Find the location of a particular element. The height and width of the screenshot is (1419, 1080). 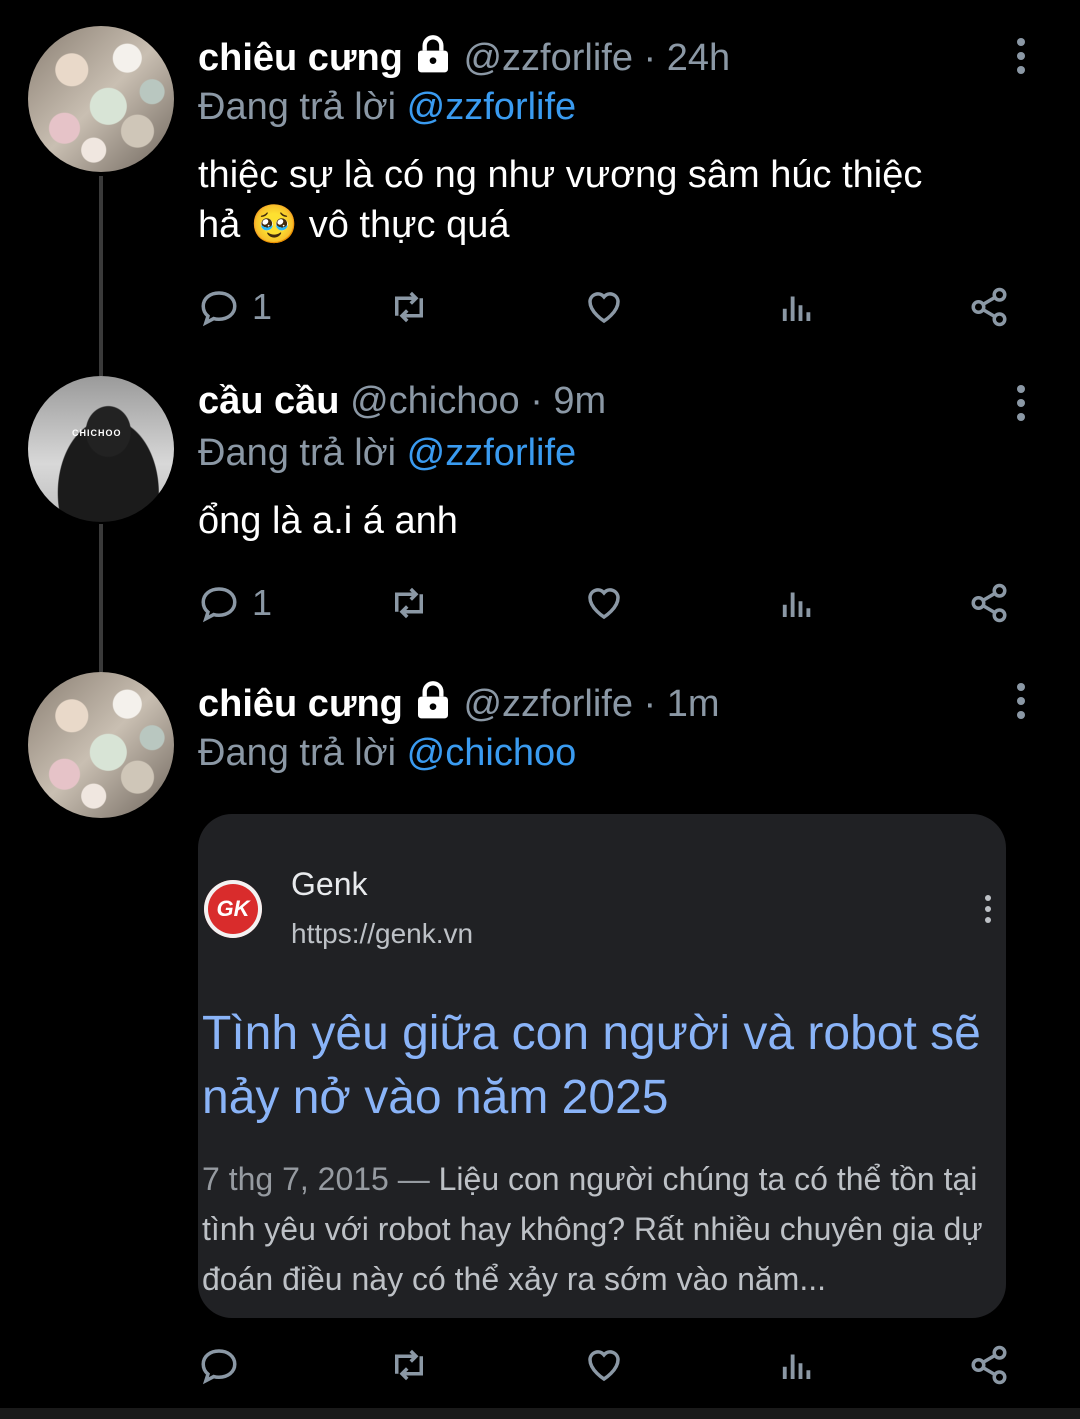

tweet-header: chiêu cưng @zzforlife · 1m is located at coordinates (459, 703).